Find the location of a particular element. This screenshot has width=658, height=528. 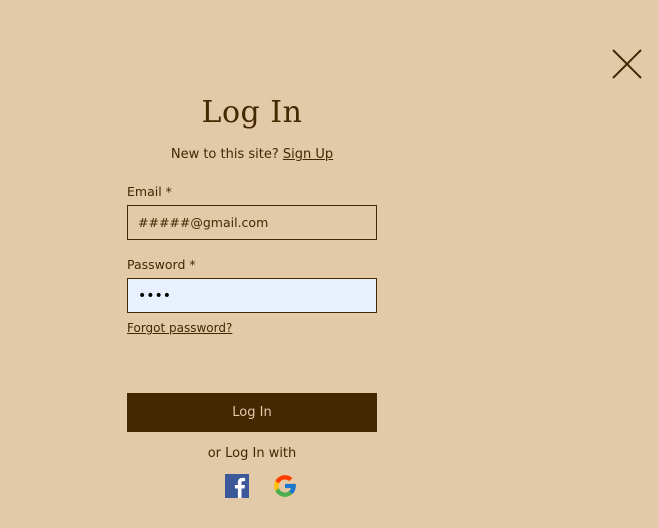

google-login-button is located at coordinates (285, 486).